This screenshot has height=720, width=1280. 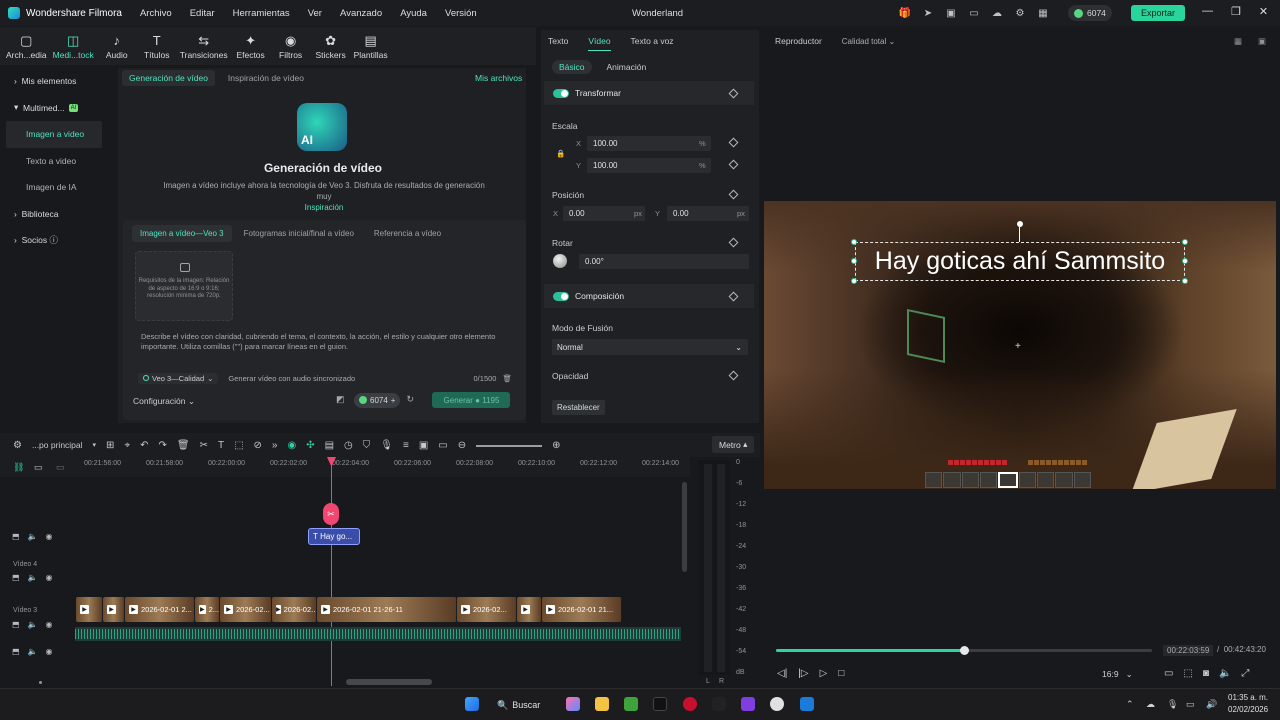 I want to click on menu-ver: Ver, so click(x=315, y=13).